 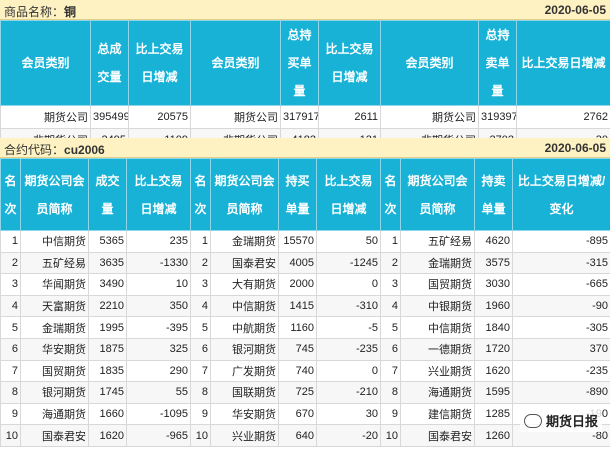 What do you see at coordinates (532, 421) in the screenshot?
I see `wechat-icon` at bounding box center [532, 421].